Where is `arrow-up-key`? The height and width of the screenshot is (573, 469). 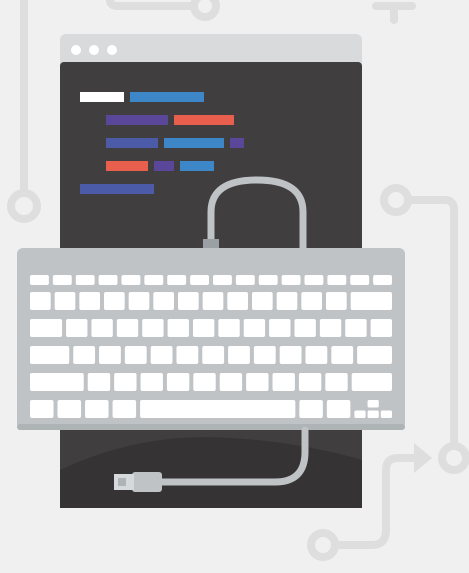 arrow-up-key is located at coordinates (373, 404).